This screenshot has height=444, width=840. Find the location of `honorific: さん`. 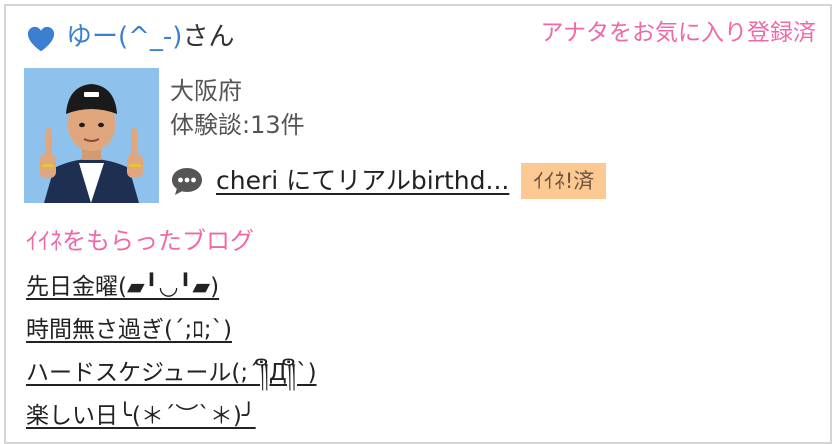

honorific: さん is located at coordinates (208, 37).